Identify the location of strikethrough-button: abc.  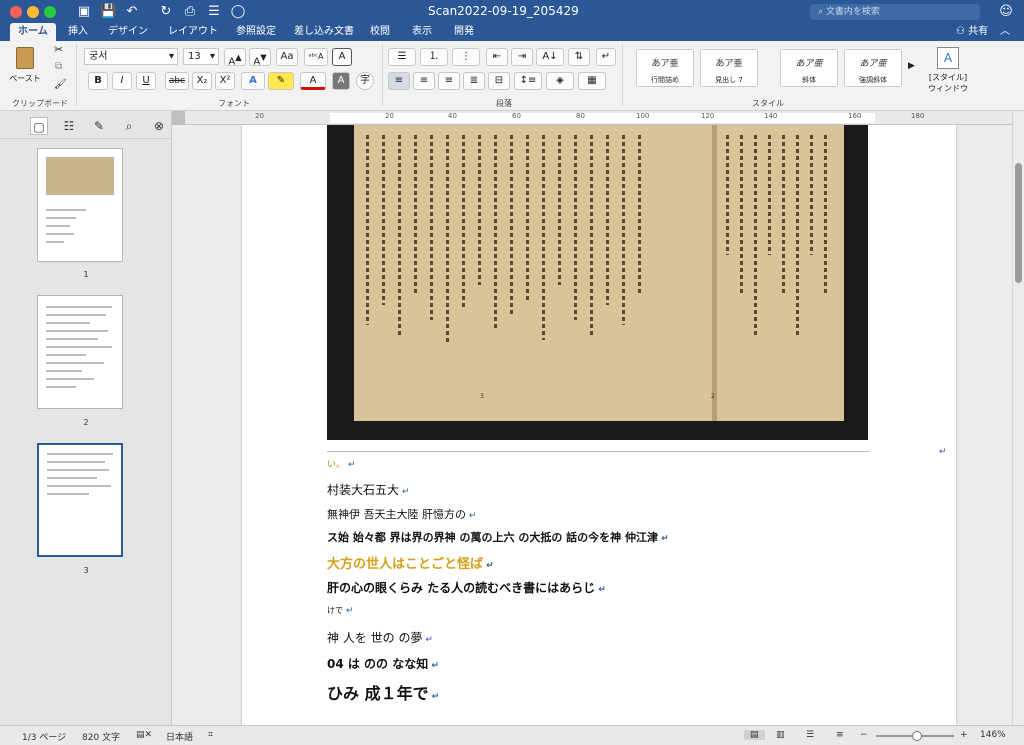
(177, 81).